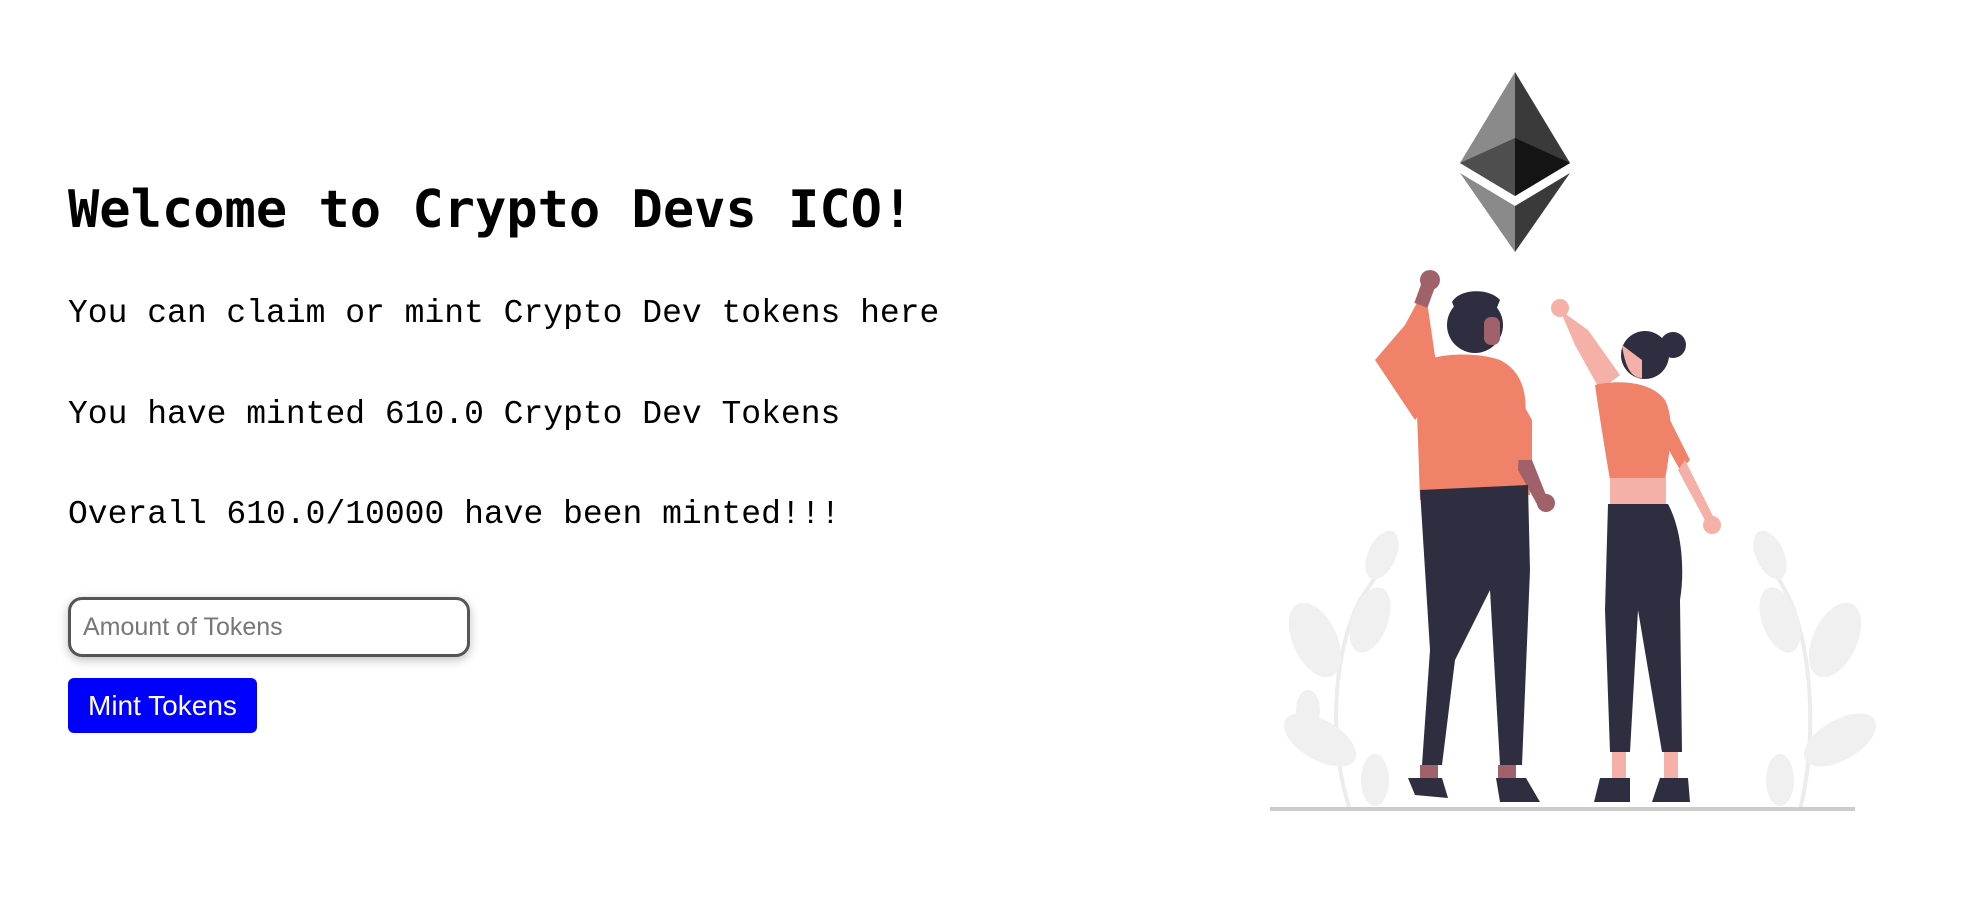 The height and width of the screenshot is (906, 1966). What do you see at coordinates (1815, 670) in the screenshot?
I see `right-leaf-decoration` at bounding box center [1815, 670].